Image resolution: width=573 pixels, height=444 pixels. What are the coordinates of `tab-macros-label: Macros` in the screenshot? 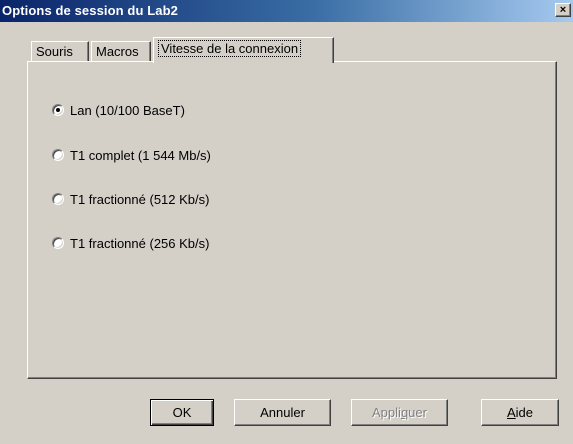 It's located at (117, 51).